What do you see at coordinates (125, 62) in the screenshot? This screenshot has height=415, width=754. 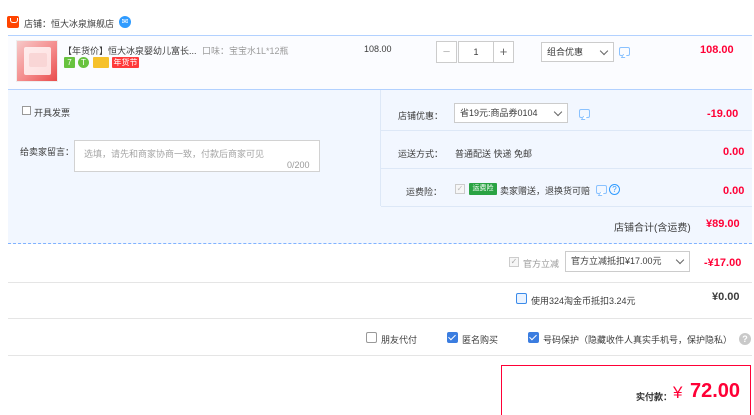 I see `new-year-festival-badge: 年货节` at bounding box center [125, 62].